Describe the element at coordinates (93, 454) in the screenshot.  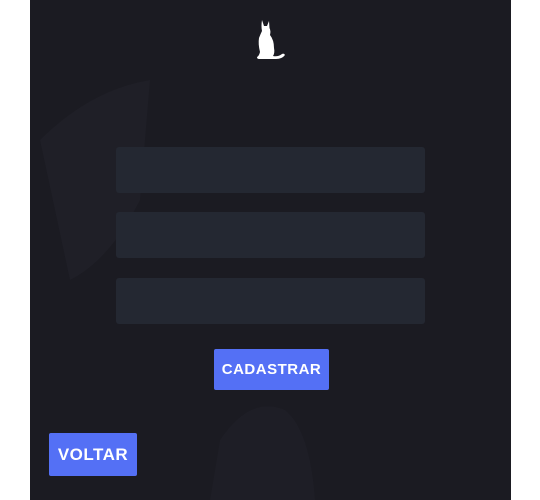
I see `back-button: VOLTAR` at that location.